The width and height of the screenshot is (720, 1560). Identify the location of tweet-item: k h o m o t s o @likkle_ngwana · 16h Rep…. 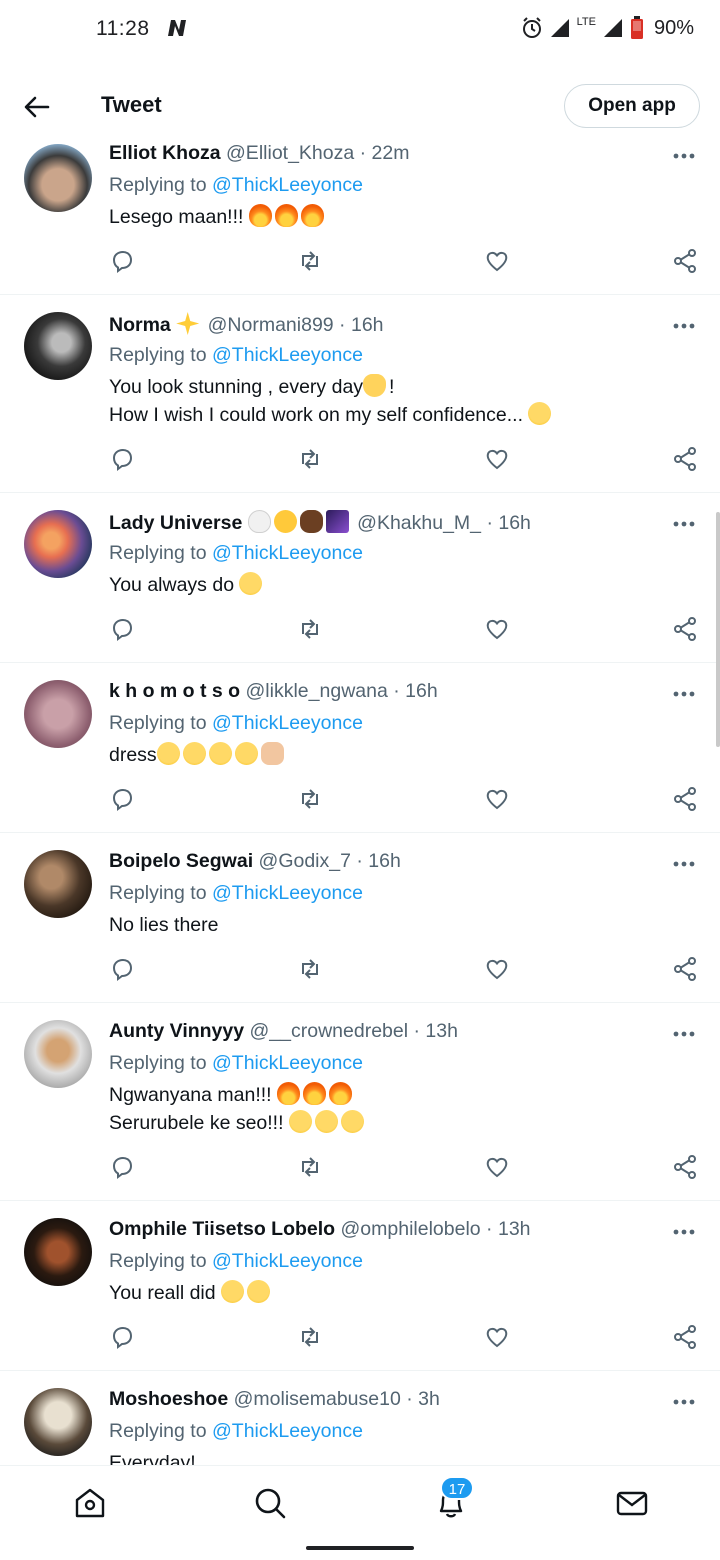
(360, 748).